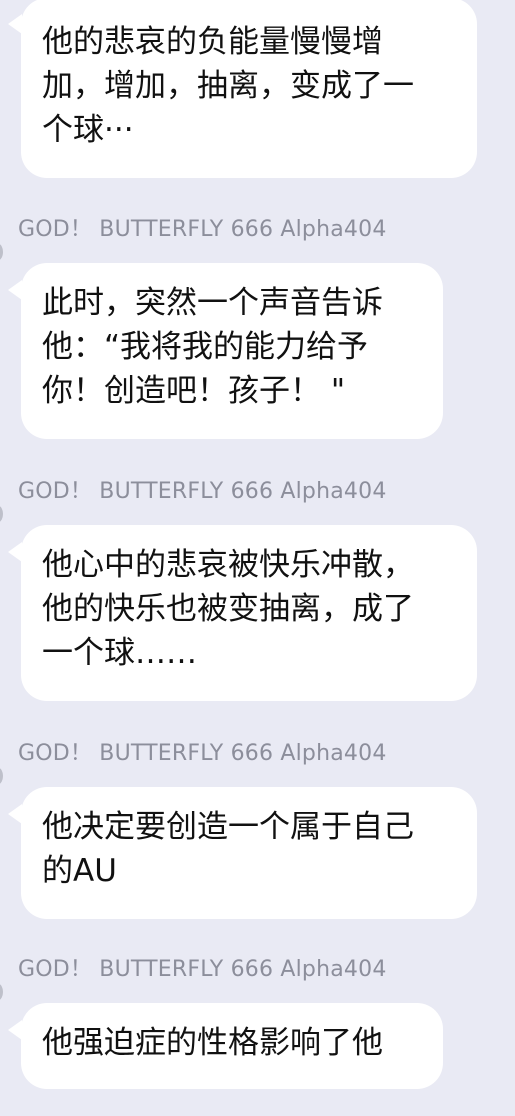 The width and height of the screenshot is (515, 1116). I want to click on message-line: 加，增加，抽离，变成了一, so click(228, 86).